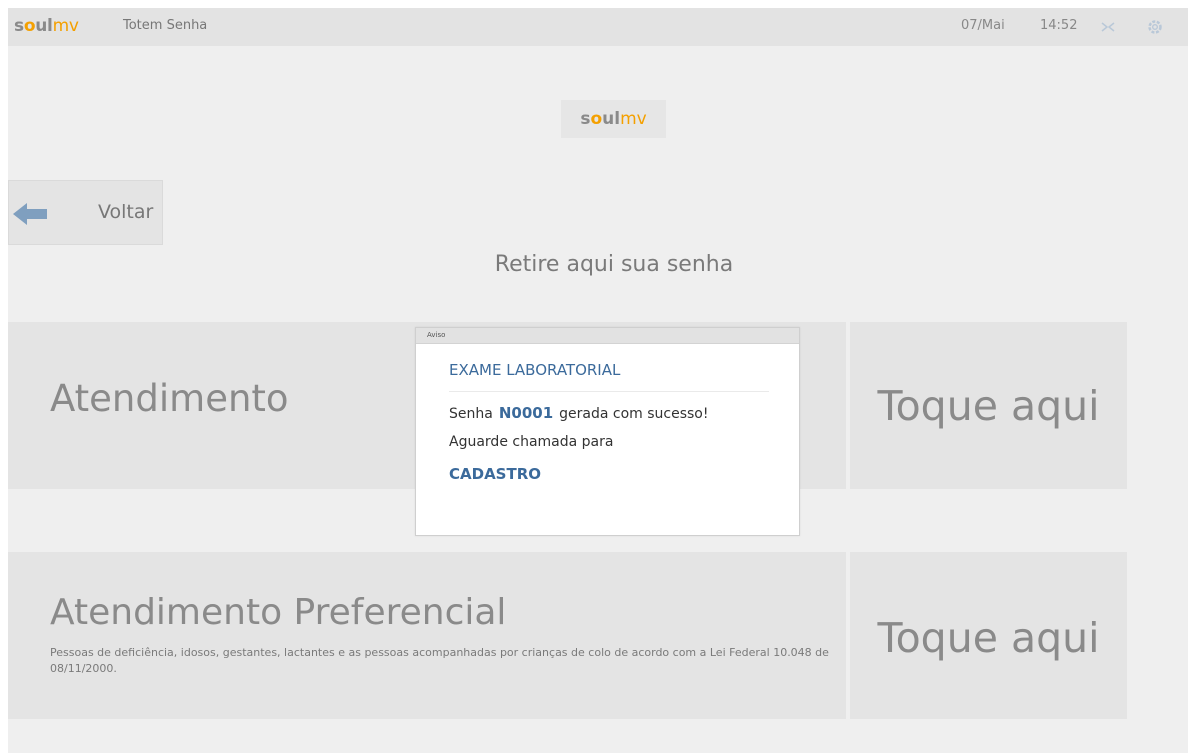  What do you see at coordinates (609, 376) in the screenshot?
I see `exam-title: EXAME LABORATORIAL` at bounding box center [609, 376].